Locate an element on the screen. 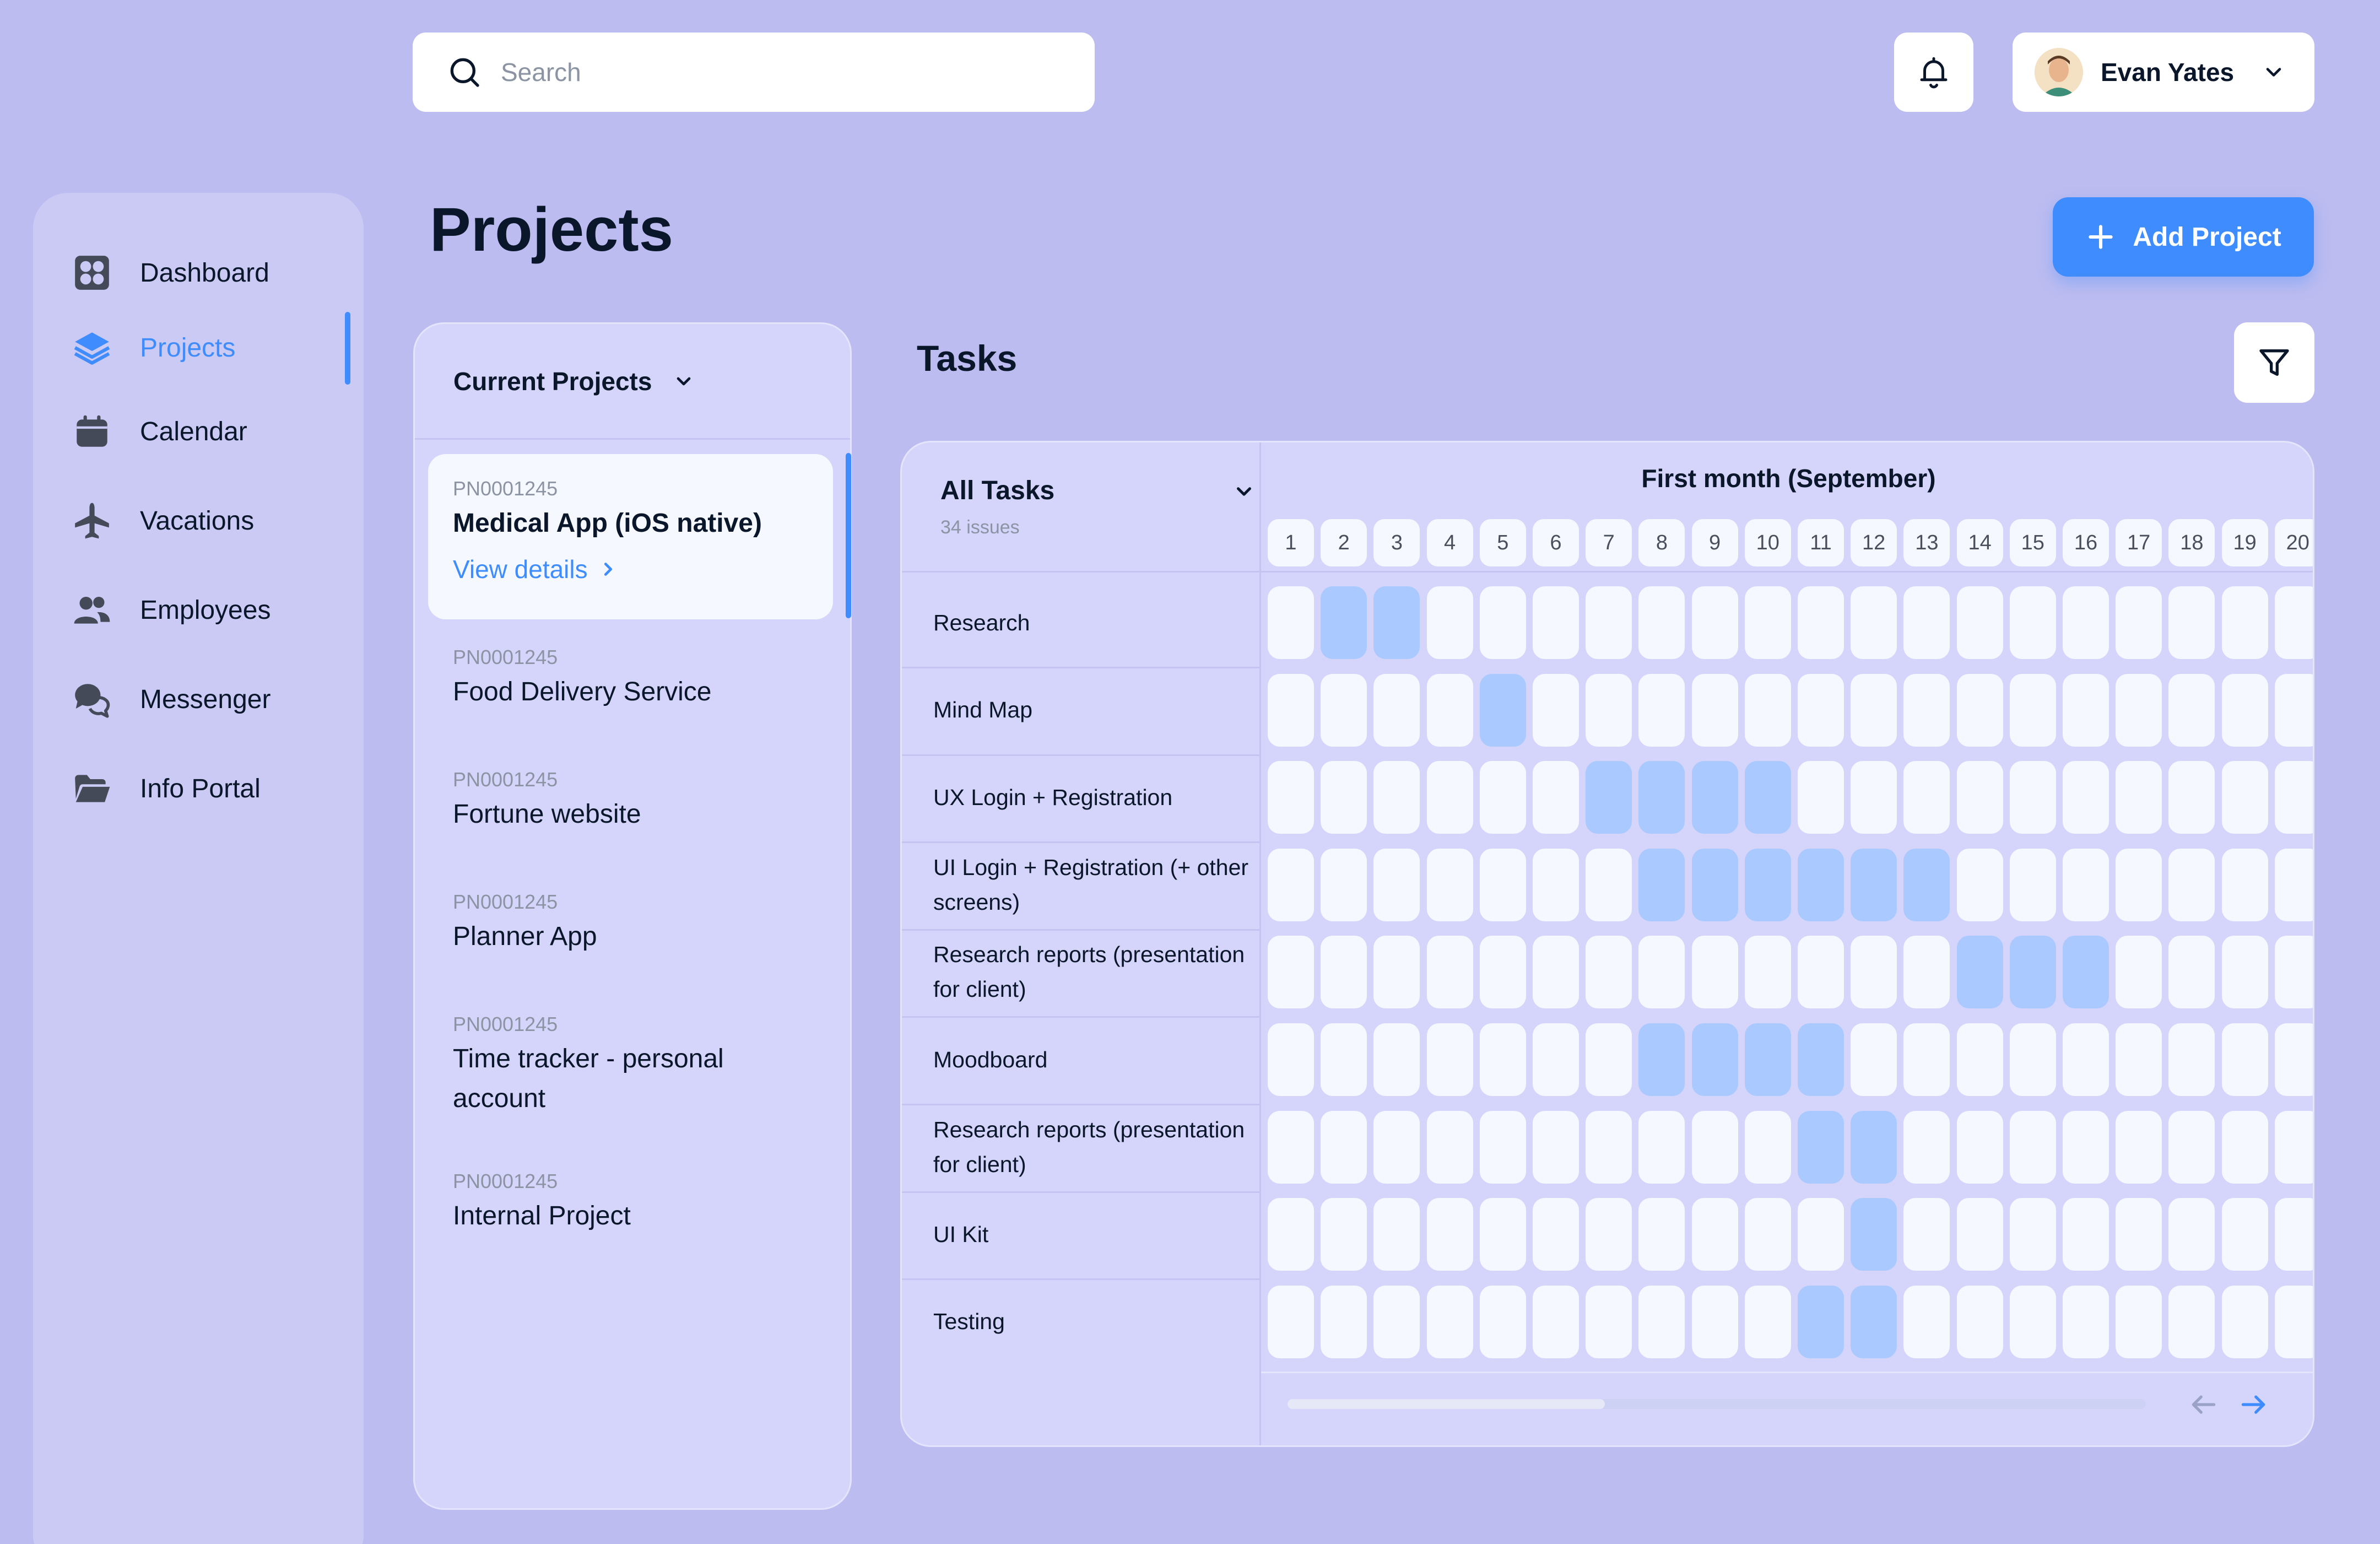 This screenshot has height=1544, width=2380. add-project-button: Add Project is located at coordinates (2183, 237).